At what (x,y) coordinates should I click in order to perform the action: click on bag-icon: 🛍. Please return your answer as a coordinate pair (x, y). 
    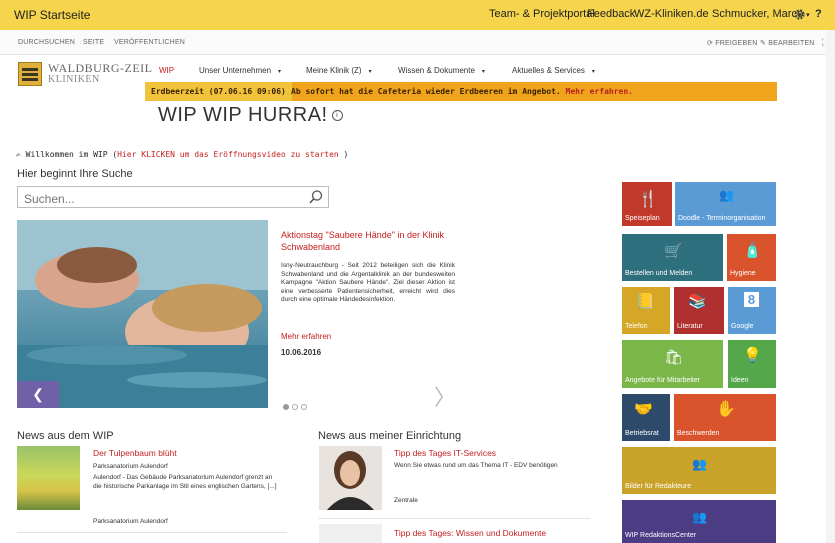
    Looking at the image, I should click on (674, 357).